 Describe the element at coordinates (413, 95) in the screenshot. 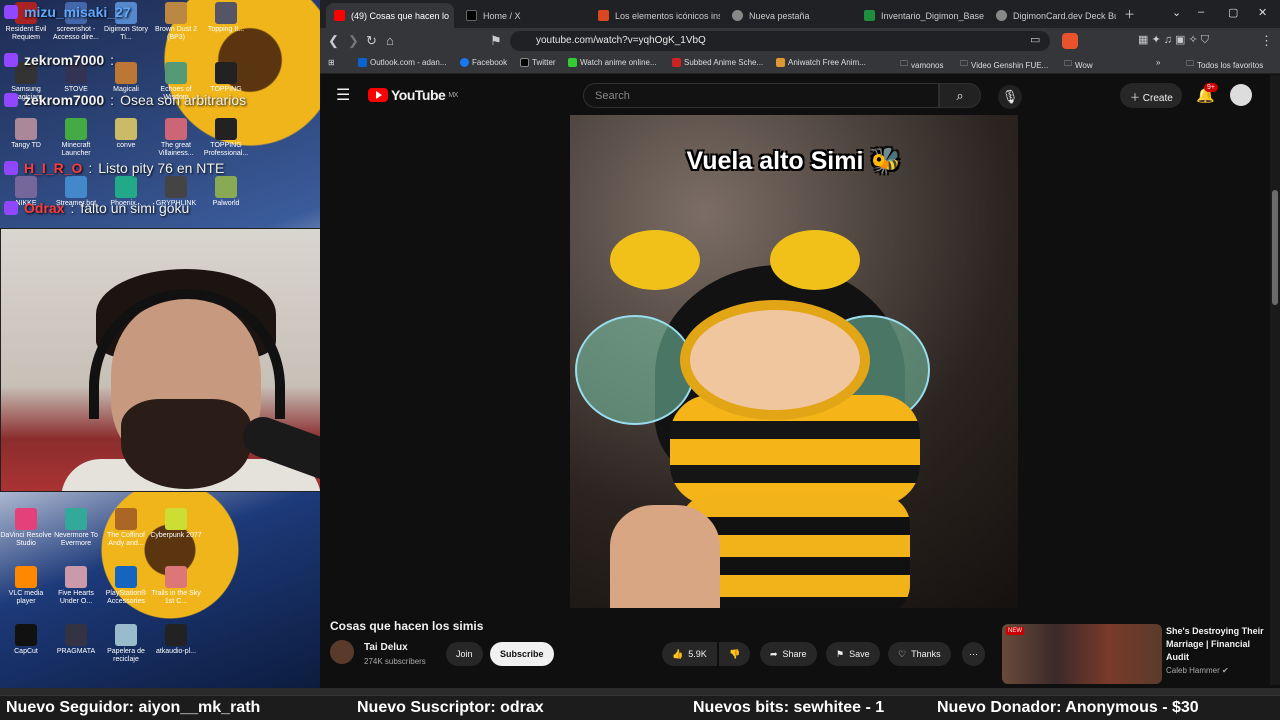

I see `youtube-logo: YouTube MX` at that location.